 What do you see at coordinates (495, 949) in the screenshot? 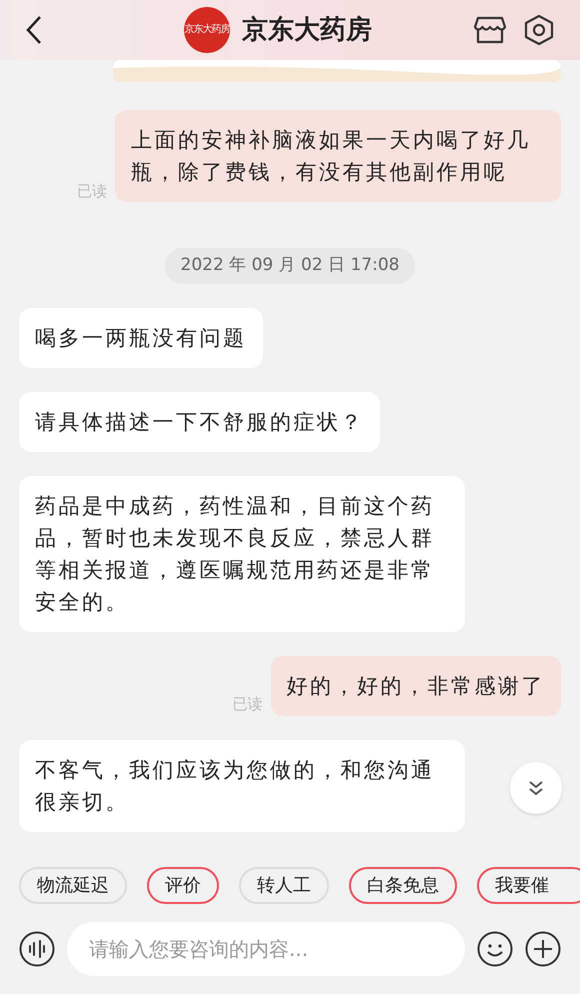
I see `emoji-icon` at bounding box center [495, 949].